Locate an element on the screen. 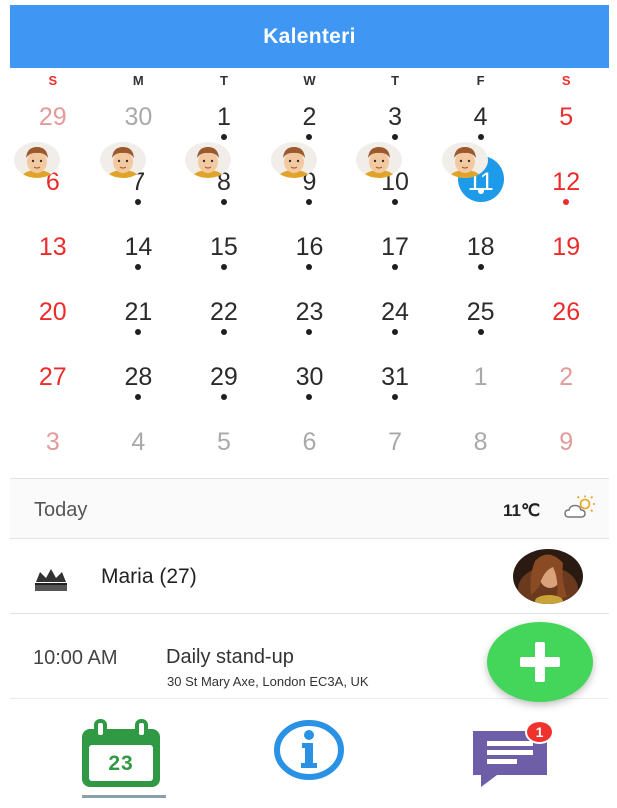 This screenshot has width=617, height=808. messages-badge: 1 is located at coordinates (539, 732).